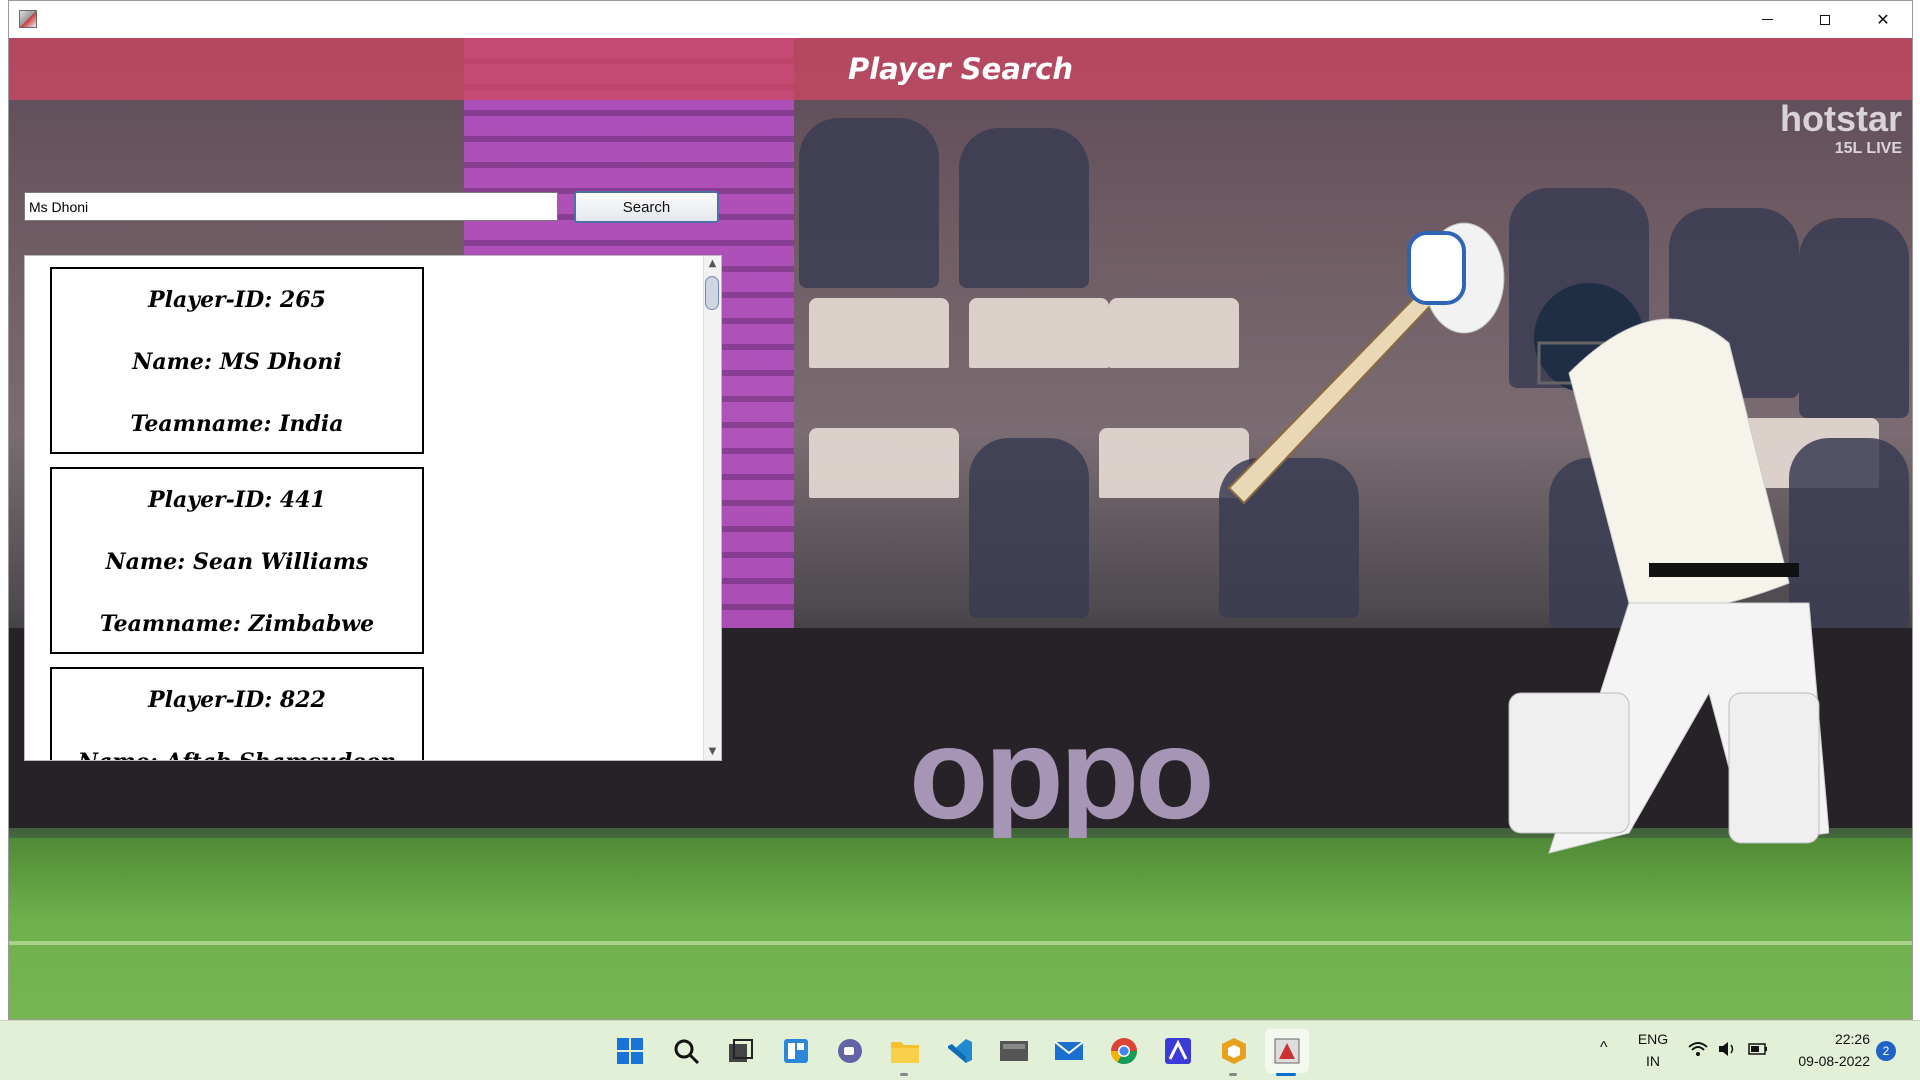 This screenshot has width=1920, height=1080. I want to click on broadcaster-watermark: hotstar 15L LIVE, so click(1841, 128).